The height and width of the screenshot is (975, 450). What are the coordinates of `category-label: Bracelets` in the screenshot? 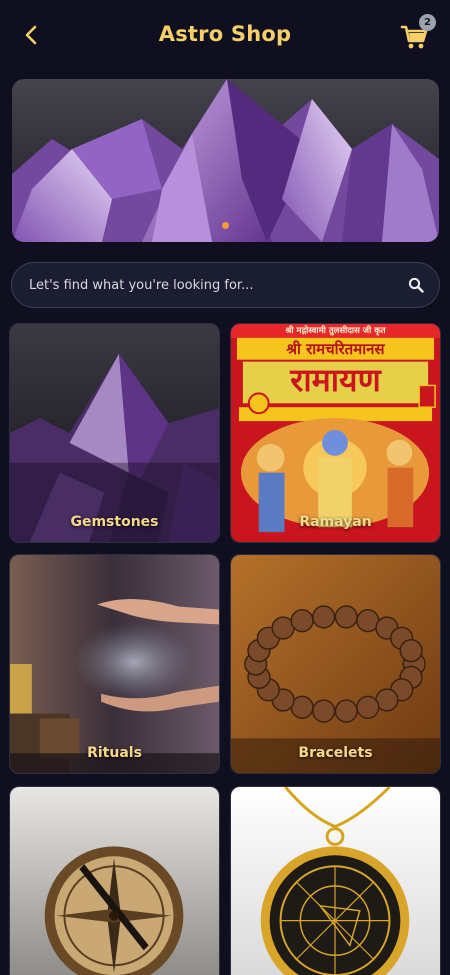 It's located at (335, 753).